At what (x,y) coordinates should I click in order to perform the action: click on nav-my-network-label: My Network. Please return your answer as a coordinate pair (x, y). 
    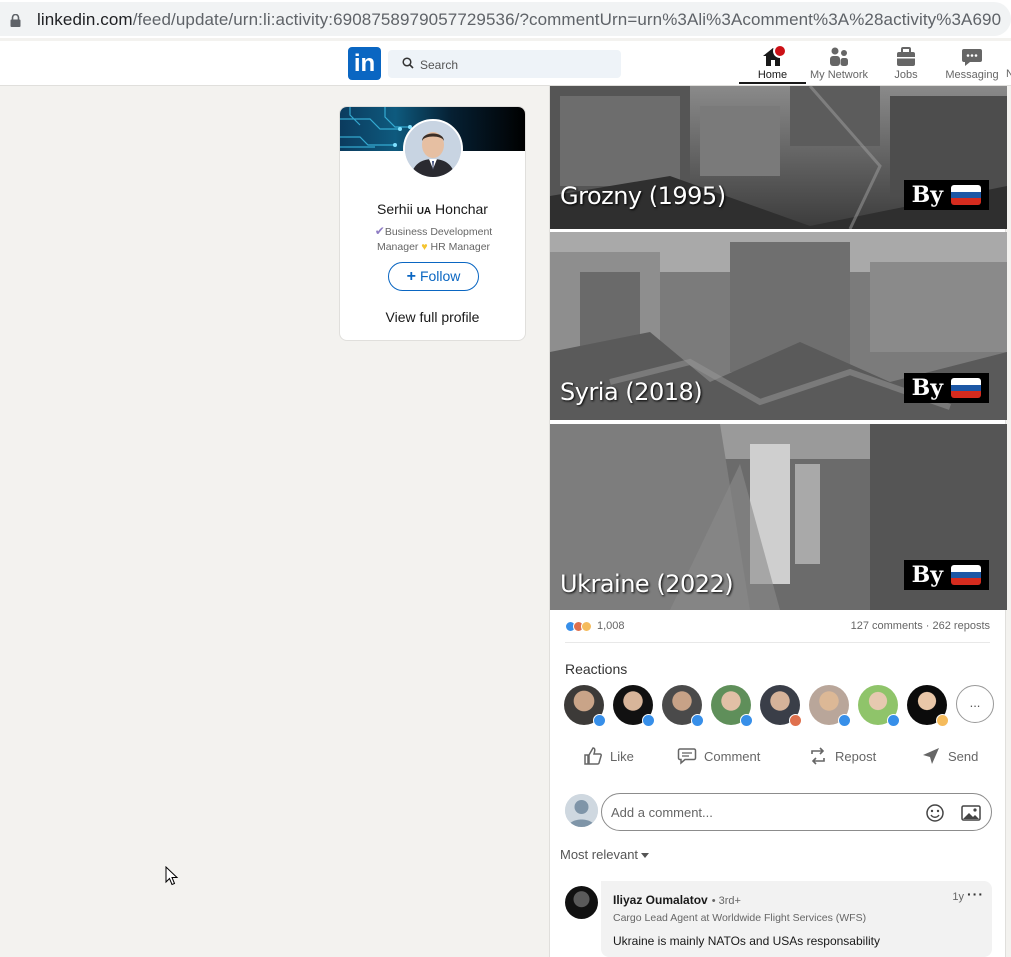
    Looking at the image, I should click on (839, 75).